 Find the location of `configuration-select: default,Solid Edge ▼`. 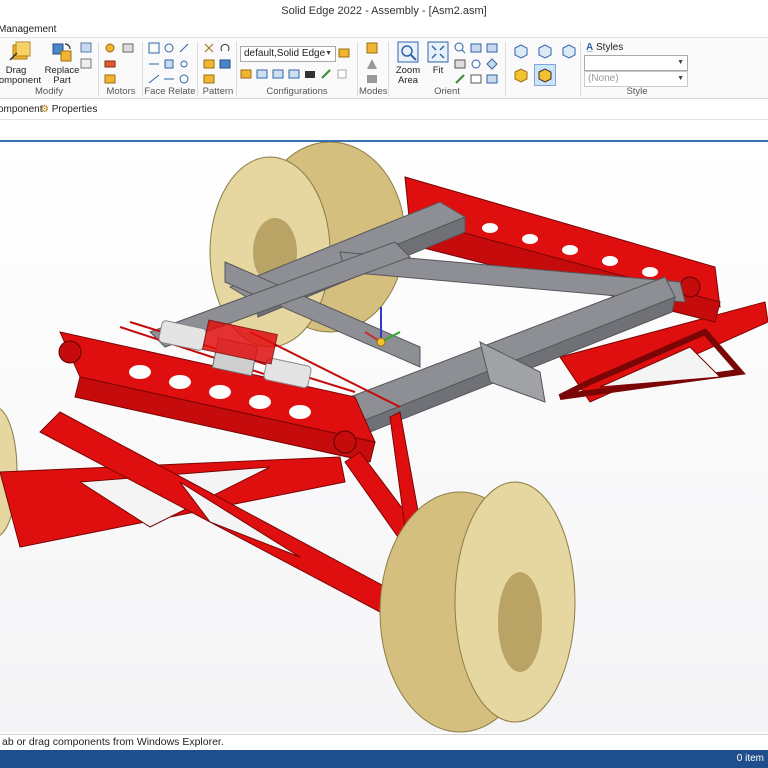

configuration-select: default,Solid Edge ▼ is located at coordinates (288, 54).